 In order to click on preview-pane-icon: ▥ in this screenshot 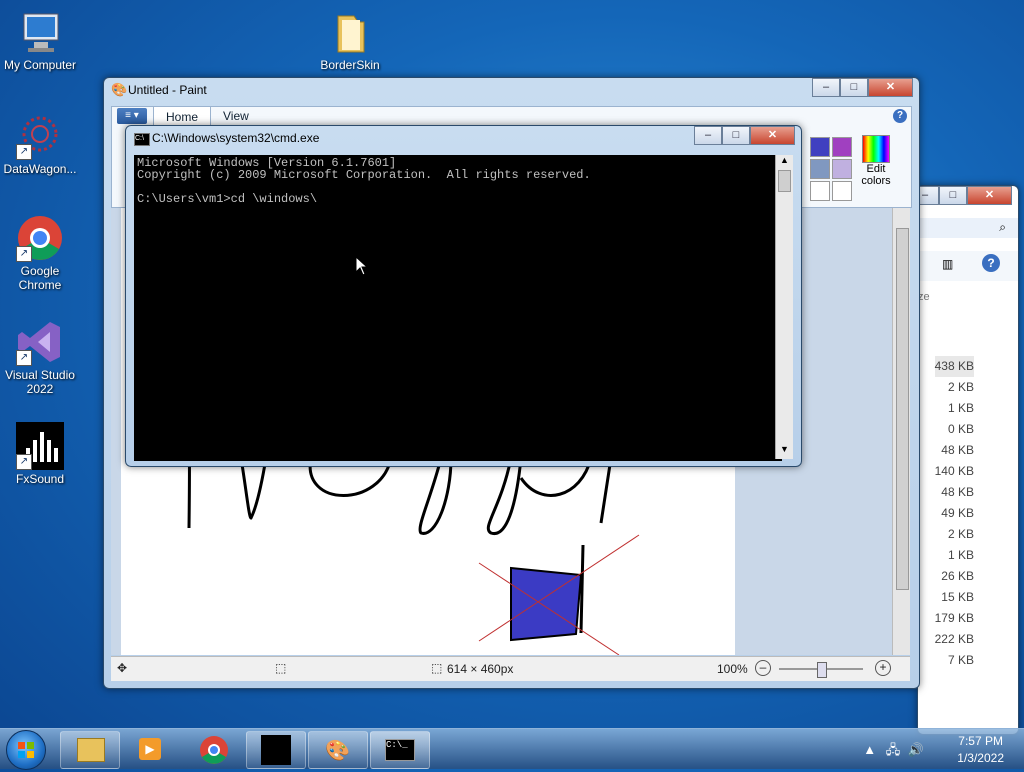, I will do `click(947, 264)`.